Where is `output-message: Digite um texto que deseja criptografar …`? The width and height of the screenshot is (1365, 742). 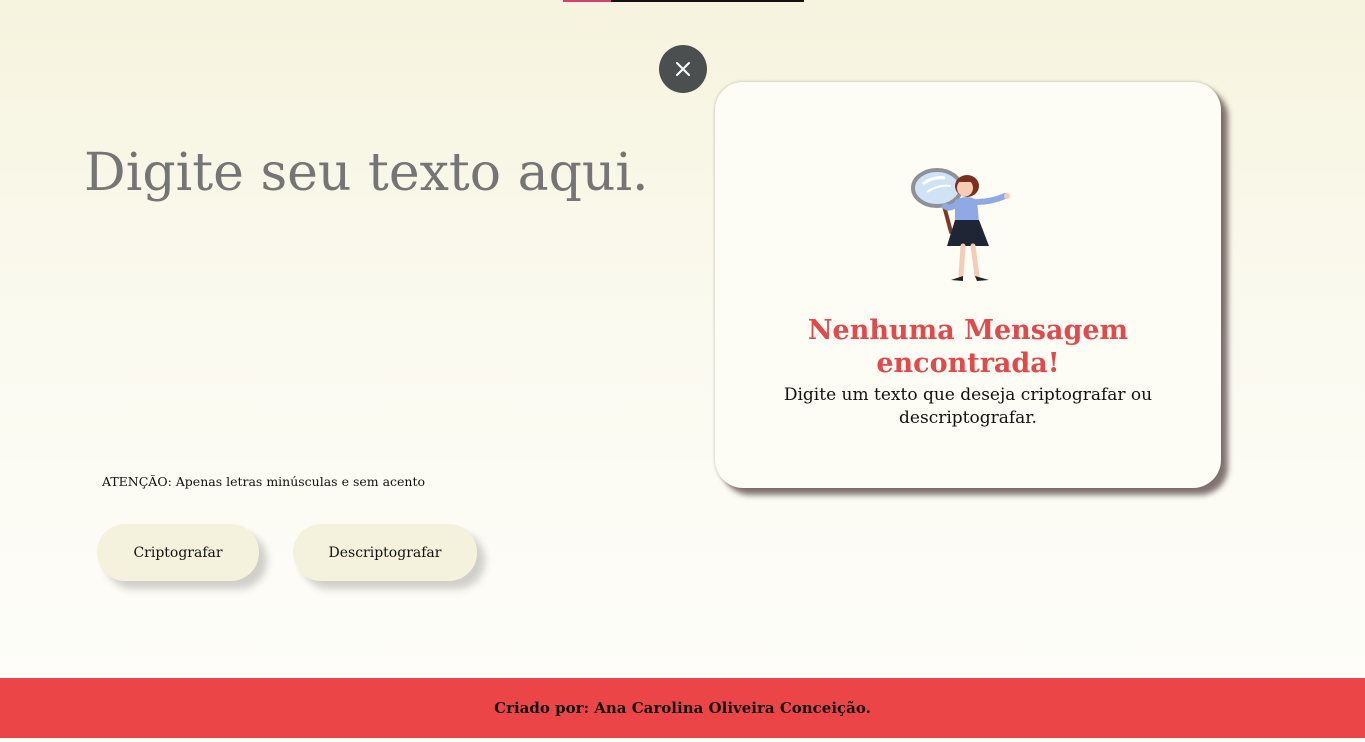 output-message: Digite um texto que deseja criptografar … is located at coordinates (968, 406).